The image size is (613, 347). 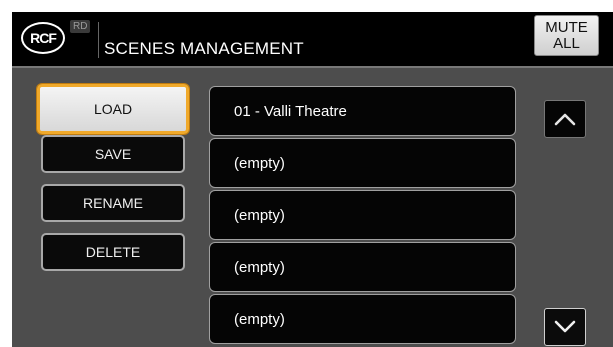 I want to click on header-divider, so click(x=98, y=40).